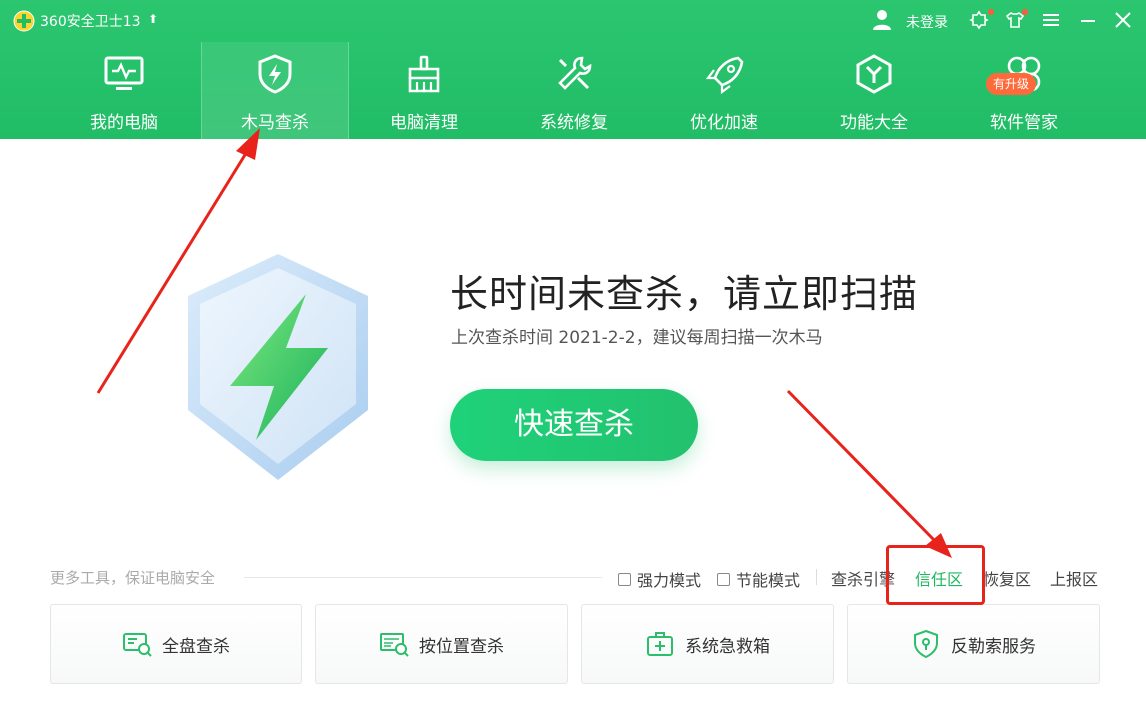 The image size is (1146, 719). Describe the element at coordinates (275, 74) in the screenshot. I see `shield-icon` at that location.